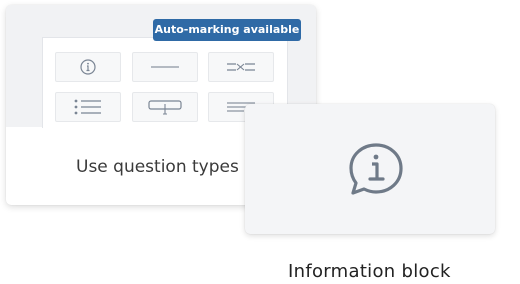 The width and height of the screenshot is (520, 284). I want to click on match-lines-icon, so click(241, 67).